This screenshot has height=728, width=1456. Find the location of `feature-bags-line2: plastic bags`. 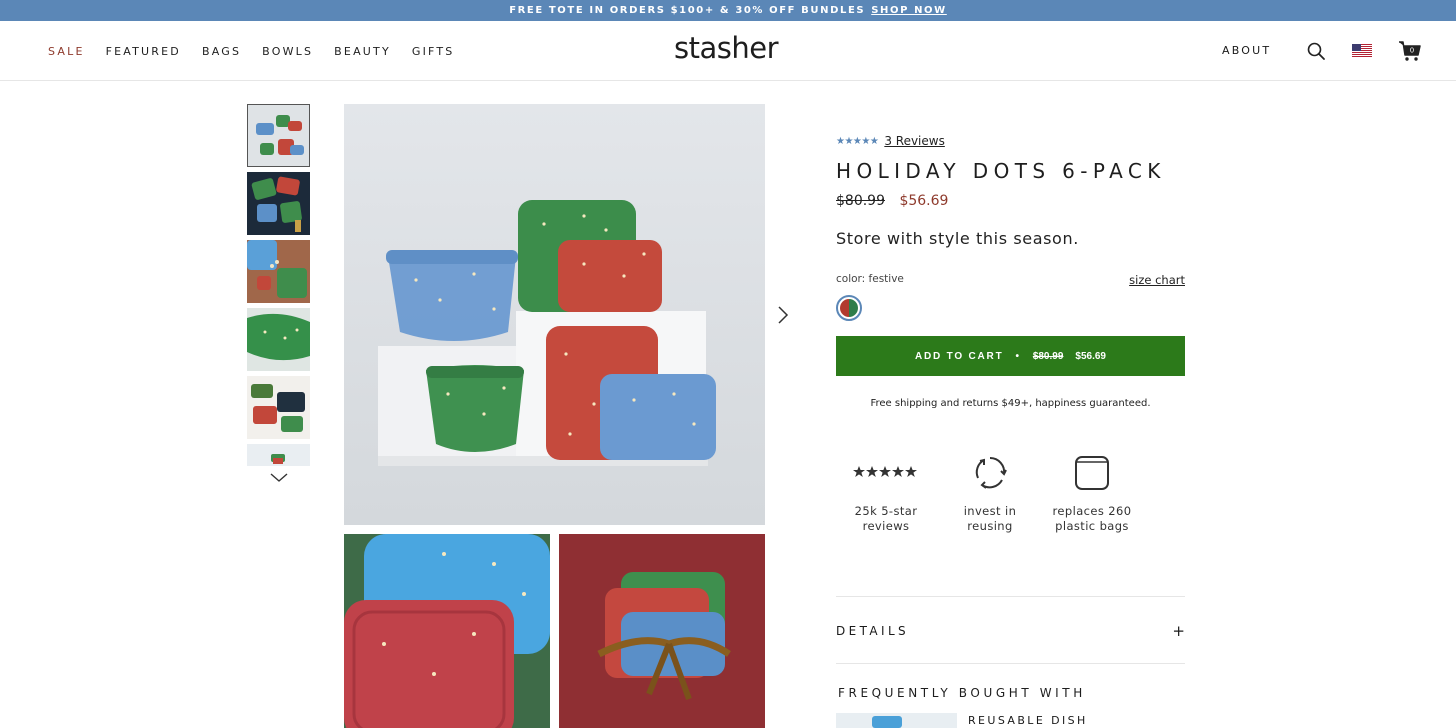

feature-bags-line2: plastic bags is located at coordinates (1092, 526).